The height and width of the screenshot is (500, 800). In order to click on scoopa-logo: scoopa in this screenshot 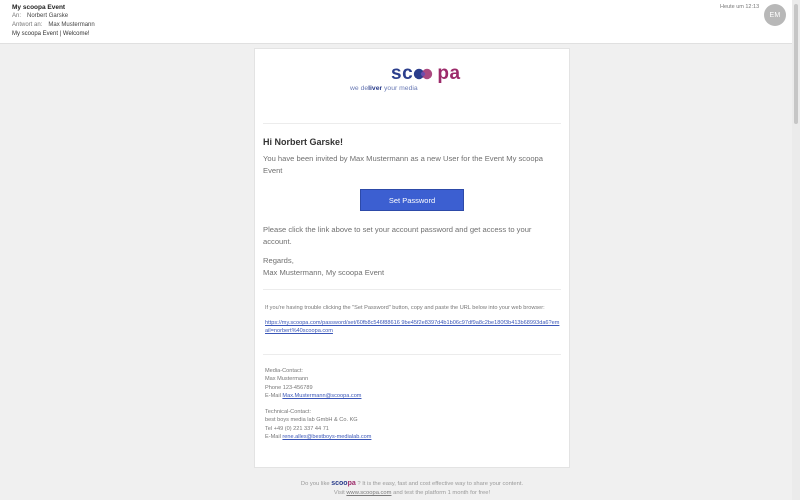, I will do `click(436, 74)`.